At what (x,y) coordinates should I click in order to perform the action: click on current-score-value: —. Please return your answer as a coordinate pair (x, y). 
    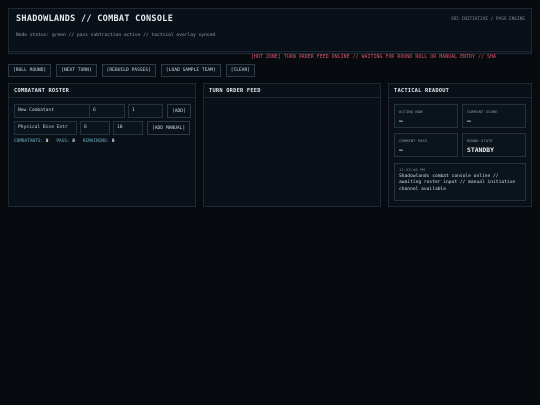
    Looking at the image, I should click on (469, 121).